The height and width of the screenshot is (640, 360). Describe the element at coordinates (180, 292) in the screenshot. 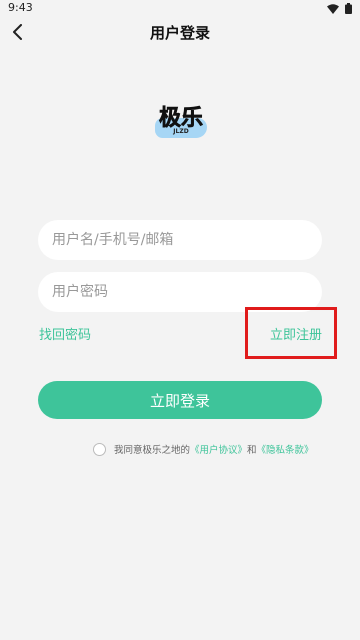

I see `password-input` at that location.